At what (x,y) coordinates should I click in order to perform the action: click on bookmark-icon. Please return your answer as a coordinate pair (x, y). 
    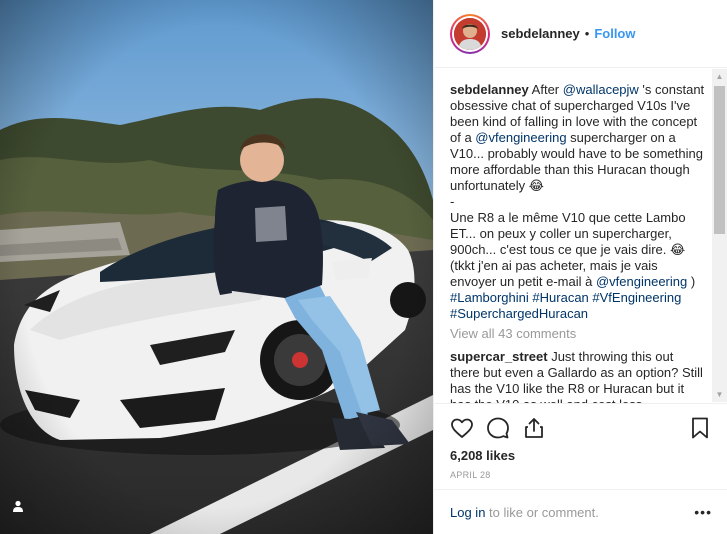
    Looking at the image, I should click on (700, 428).